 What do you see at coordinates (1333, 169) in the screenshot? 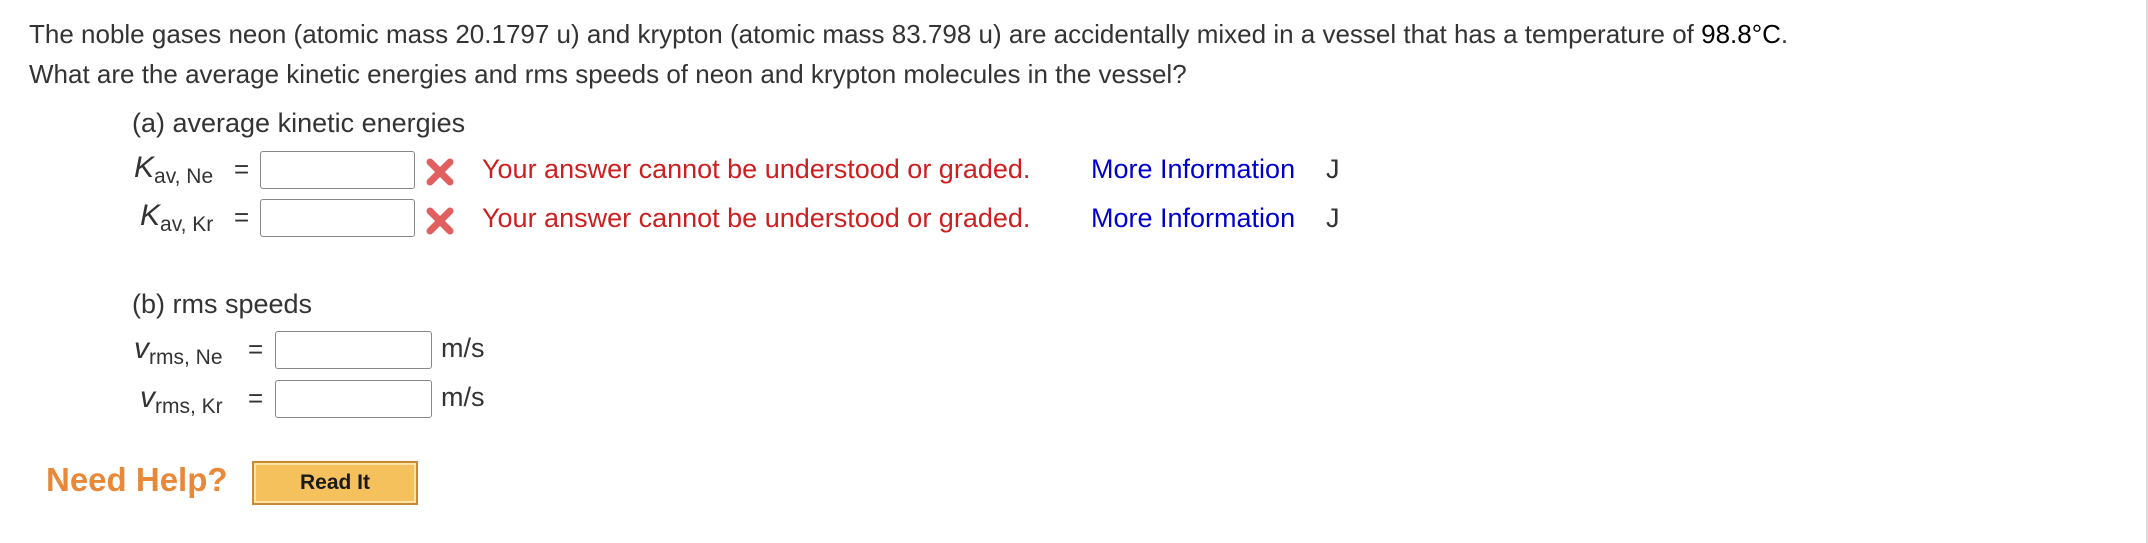
I see `k-av-ne-unit: J` at bounding box center [1333, 169].